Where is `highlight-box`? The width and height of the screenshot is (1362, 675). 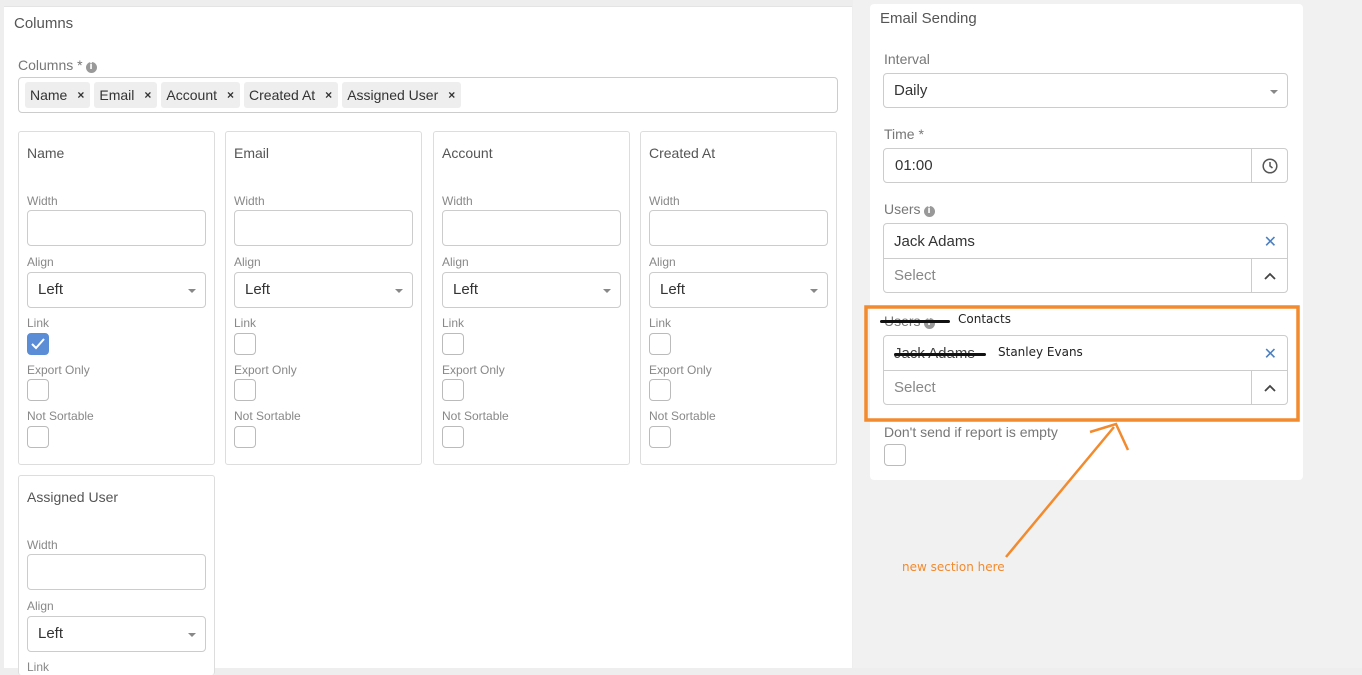 highlight-box is located at coordinates (1082, 363).